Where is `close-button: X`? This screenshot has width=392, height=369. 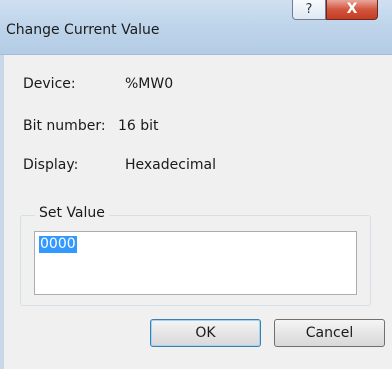 close-button: X is located at coordinates (352, 10).